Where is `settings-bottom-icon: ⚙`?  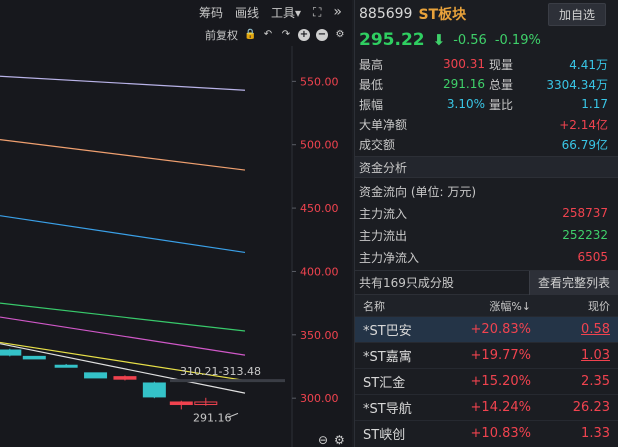 settings-bottom-icon: ⚙ is located at coordinates (339, 440).